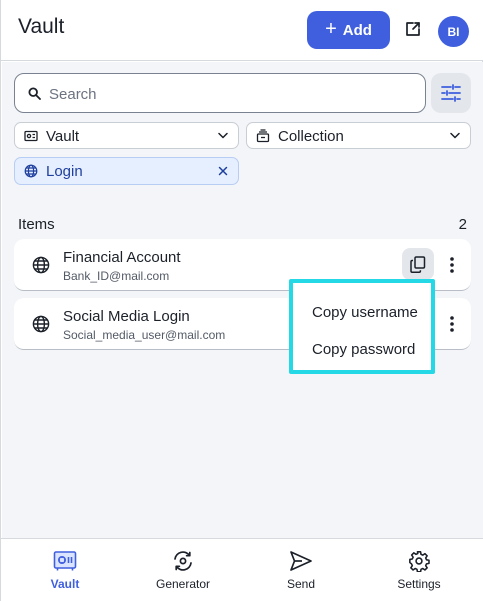 The image size is (483, 601). I want to click on search-input, so click(229, 94).